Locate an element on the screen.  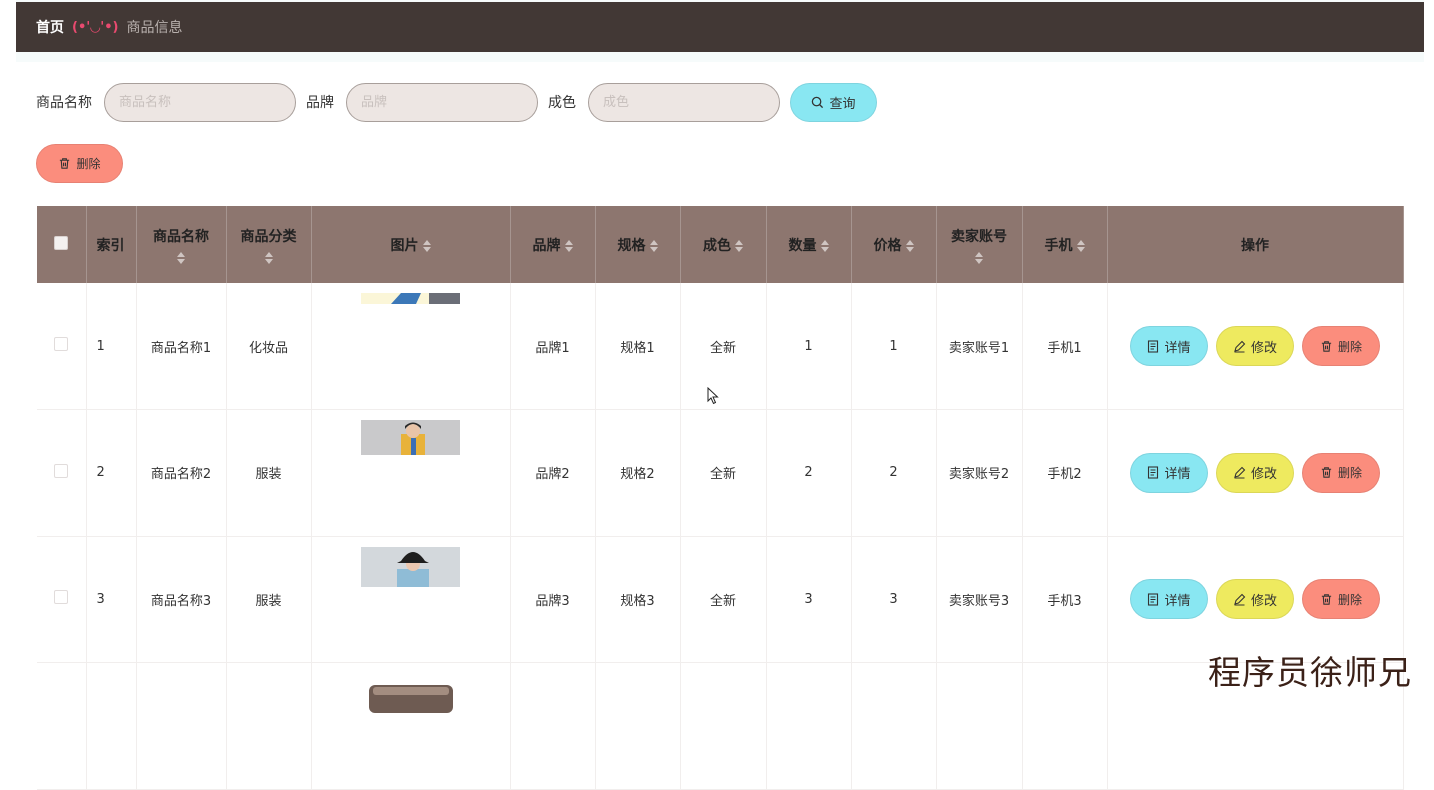
cell-brand: 品牌1 is located at coordinates (553, 346).